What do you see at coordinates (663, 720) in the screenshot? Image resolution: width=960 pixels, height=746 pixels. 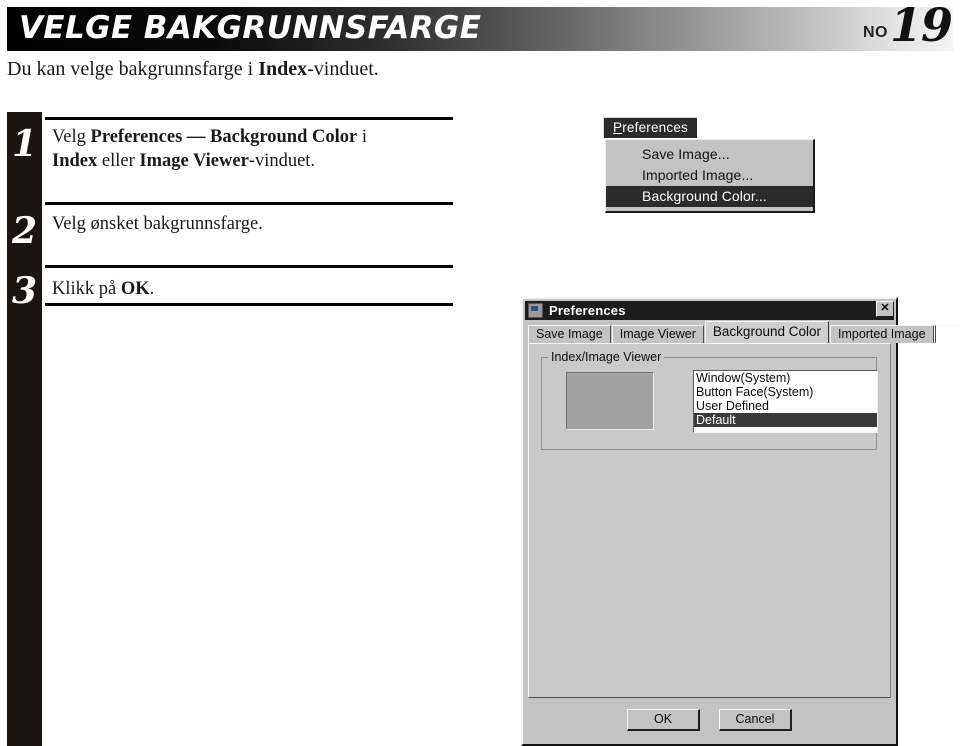 I see `ok-button: OK` at bounding box center [663, 720].